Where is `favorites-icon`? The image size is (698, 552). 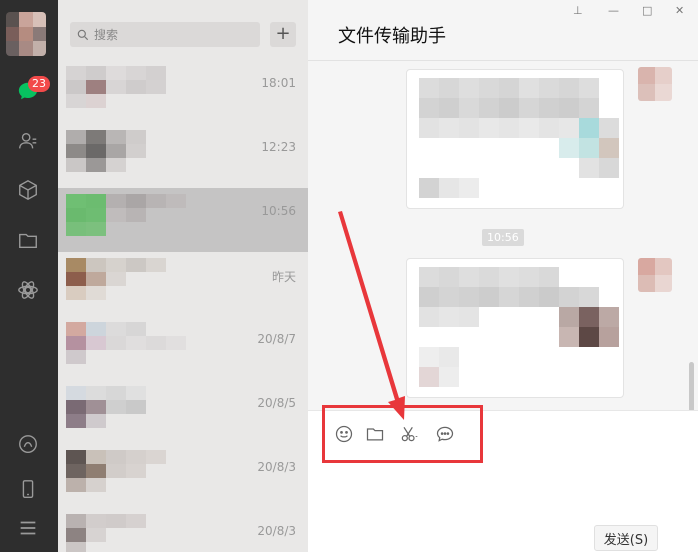 favorites-icon is located at coordinates (28, 190).